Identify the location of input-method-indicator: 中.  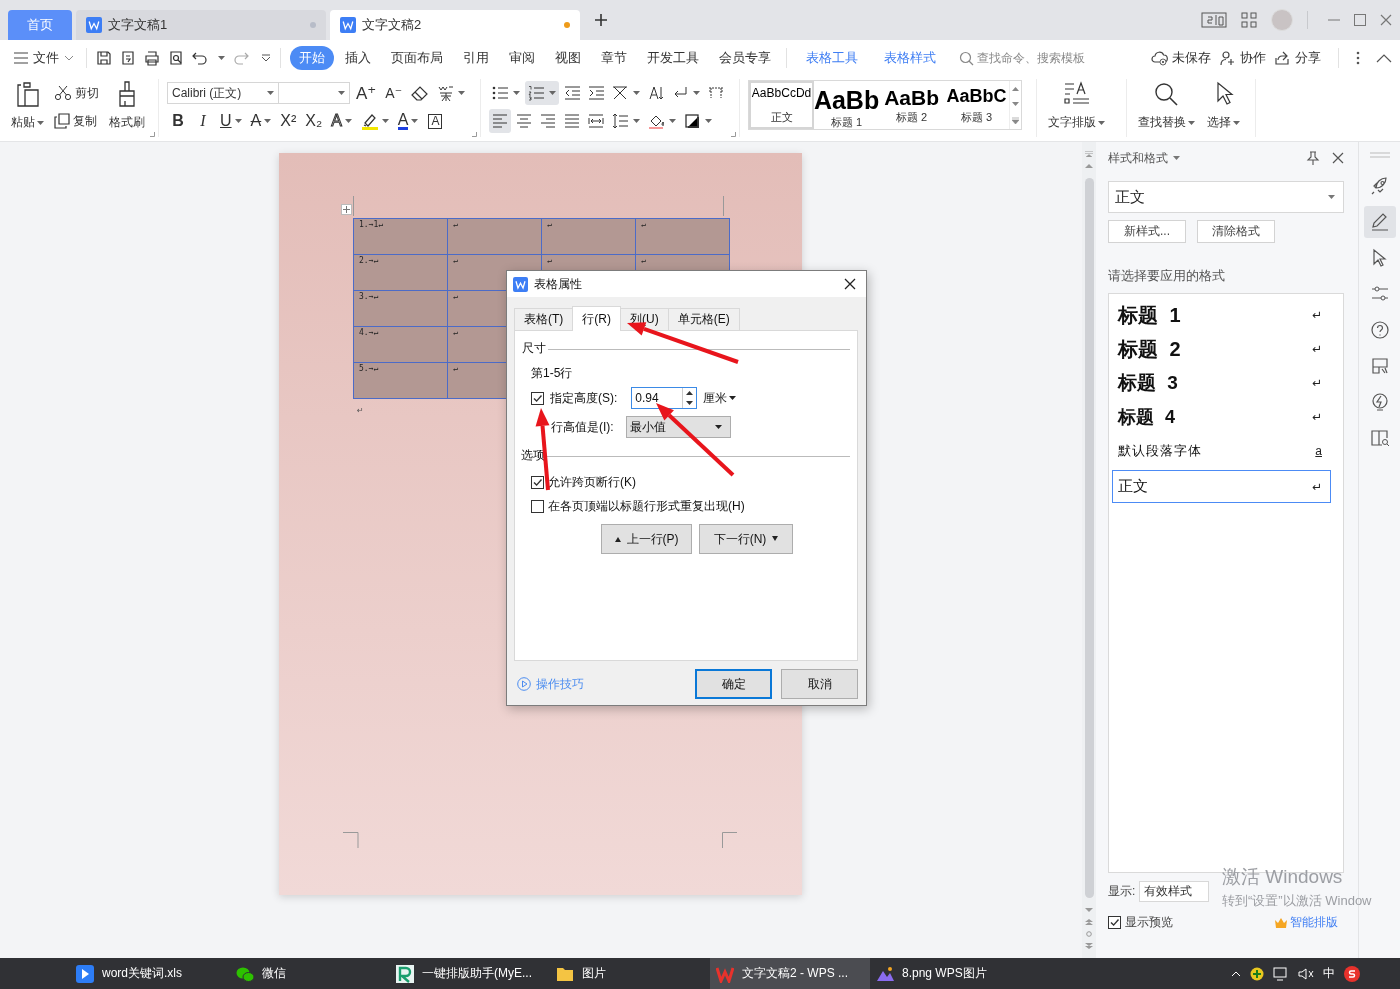
(1329, 973).